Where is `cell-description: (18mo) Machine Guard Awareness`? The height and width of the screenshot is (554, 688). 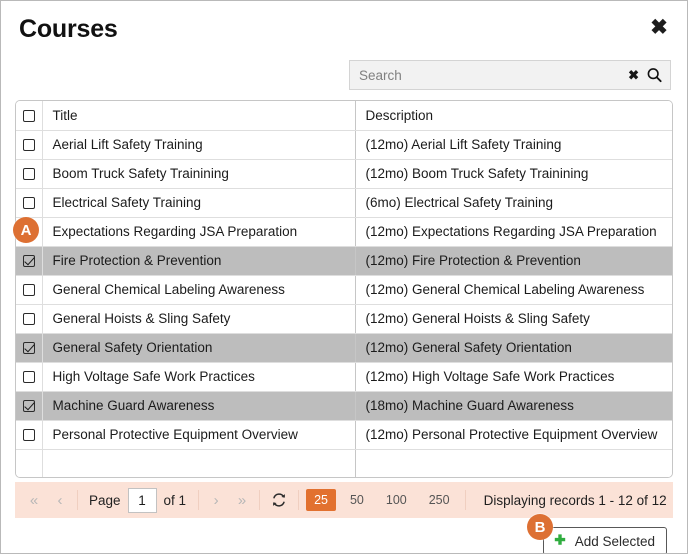
cell-description: (18mo) Machine Guard Awareness is located at coordinates (513, 406).